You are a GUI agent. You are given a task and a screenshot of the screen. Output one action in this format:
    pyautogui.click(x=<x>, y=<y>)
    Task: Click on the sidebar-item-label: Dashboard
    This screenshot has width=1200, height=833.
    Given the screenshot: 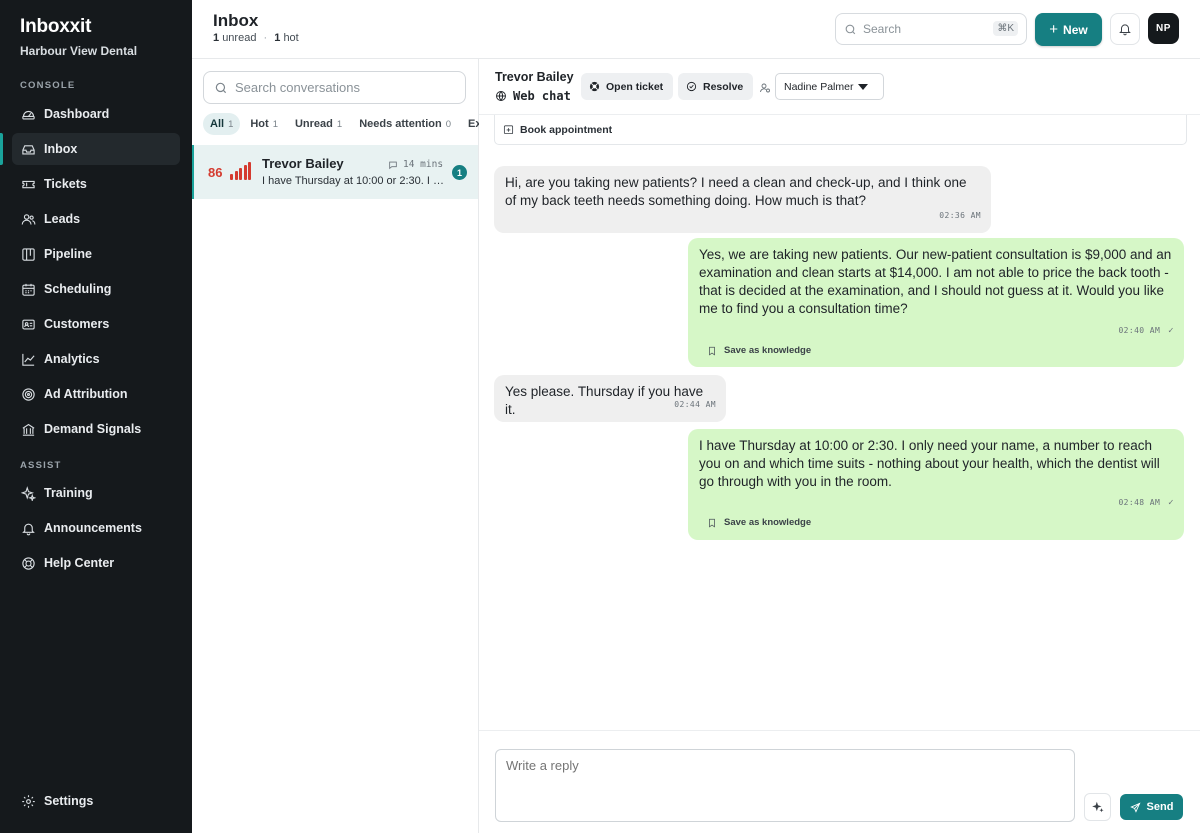 What is the action you would take?
    pyautogui.click(x=77, y=114)
    